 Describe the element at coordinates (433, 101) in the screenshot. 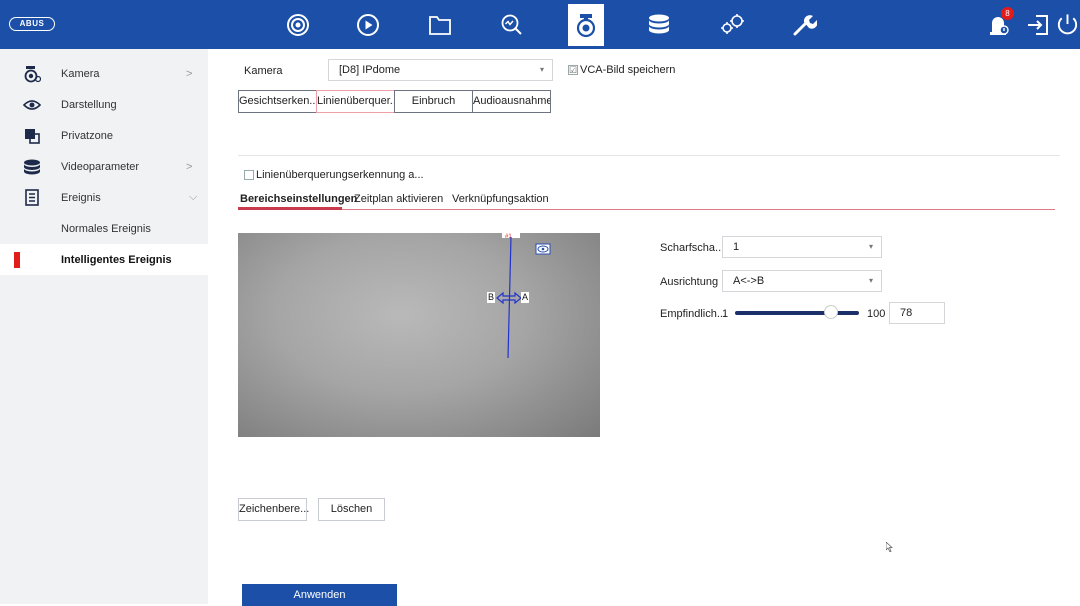

I see `tab-einbruch: Einbruch` at that location.